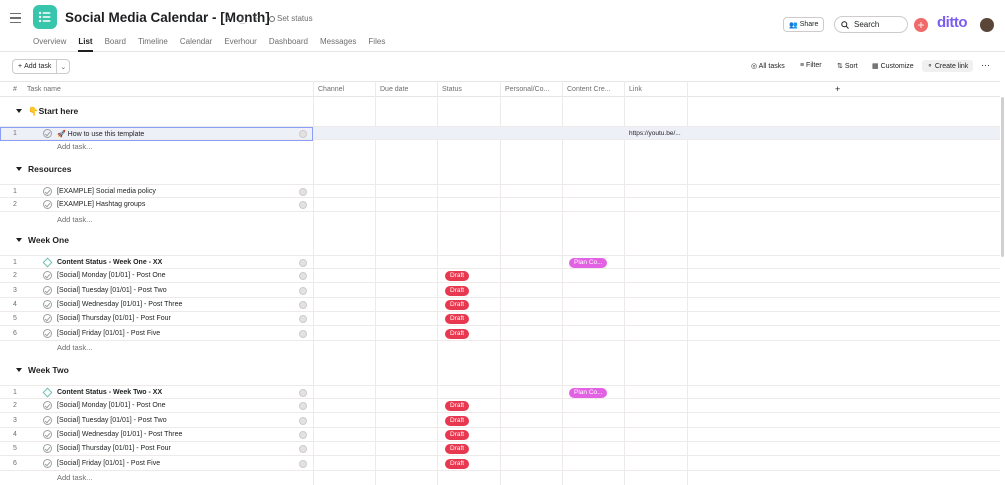  What do you see at coordinates (153, 44) in the screenshot?
I see `tab-timeline: Timeline` at bounding box center [153, 44].